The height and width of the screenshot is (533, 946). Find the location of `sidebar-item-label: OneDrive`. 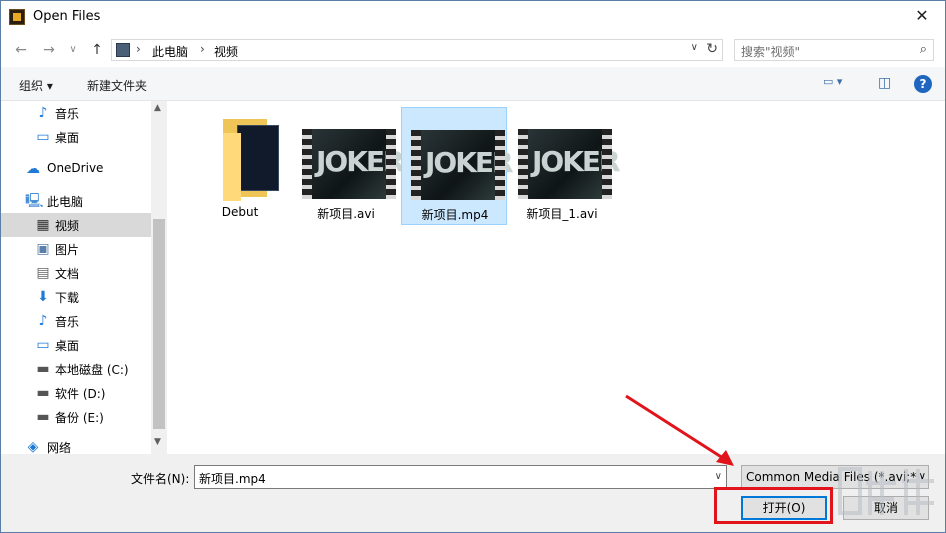

sidebar-item-label: OneDrive is located at coordinates (75, 168).